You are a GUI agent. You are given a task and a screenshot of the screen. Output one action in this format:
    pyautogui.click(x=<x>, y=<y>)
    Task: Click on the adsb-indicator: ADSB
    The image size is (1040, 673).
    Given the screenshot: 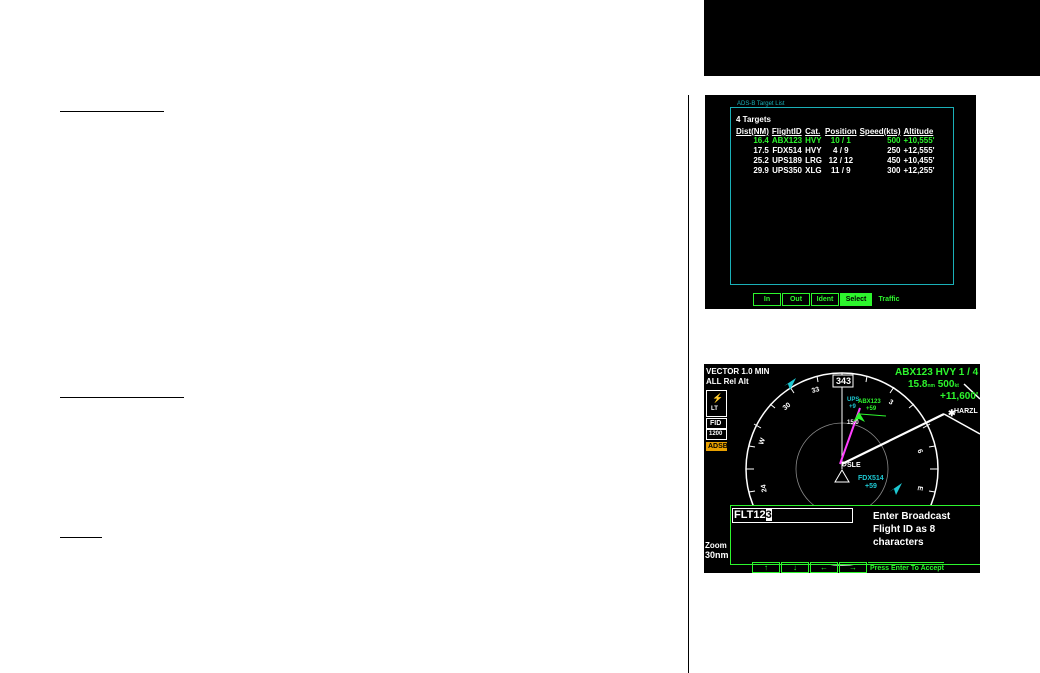 What is the action you would take?
    pyautogui.click(x=717, y=446)
    